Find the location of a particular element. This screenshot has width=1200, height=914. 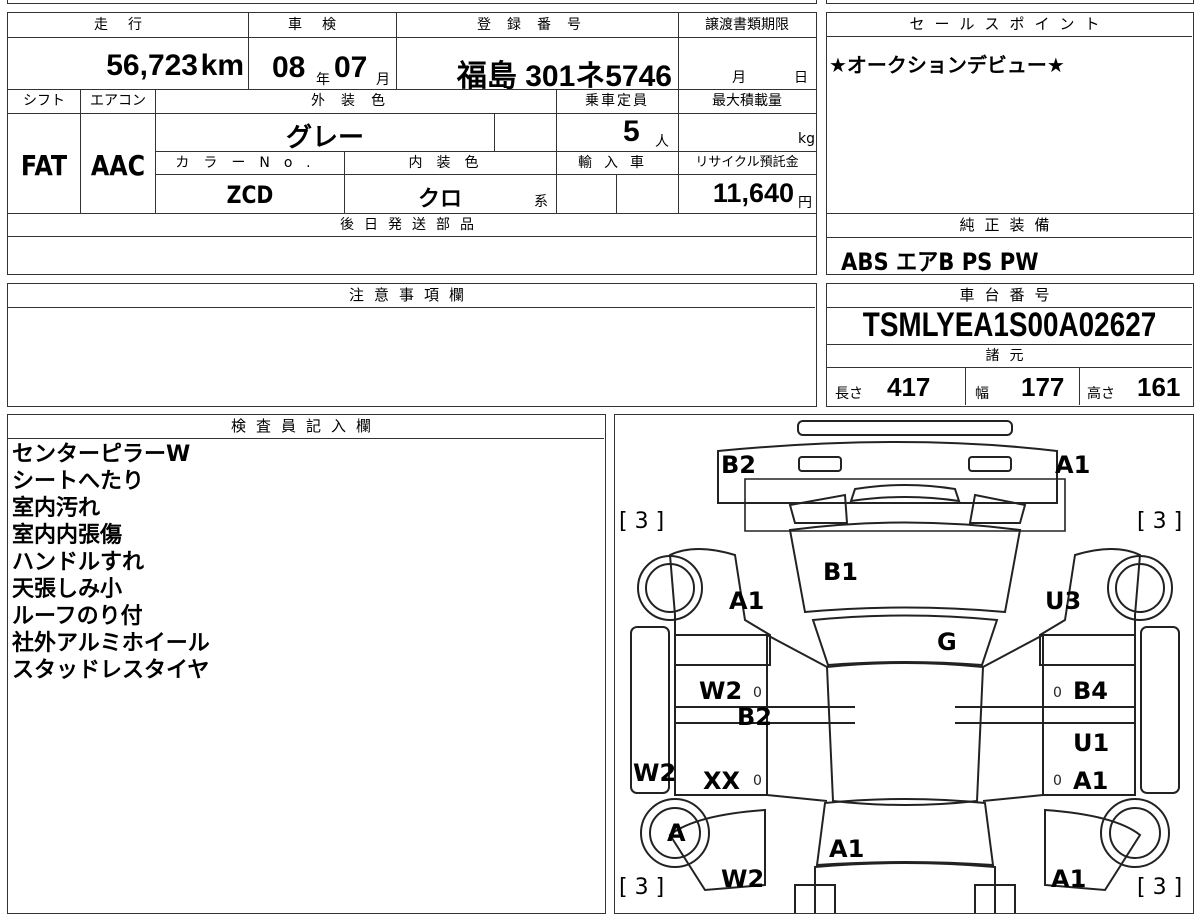

tire-top-right: [ 3 ] is located at coordinates (1160, 521).